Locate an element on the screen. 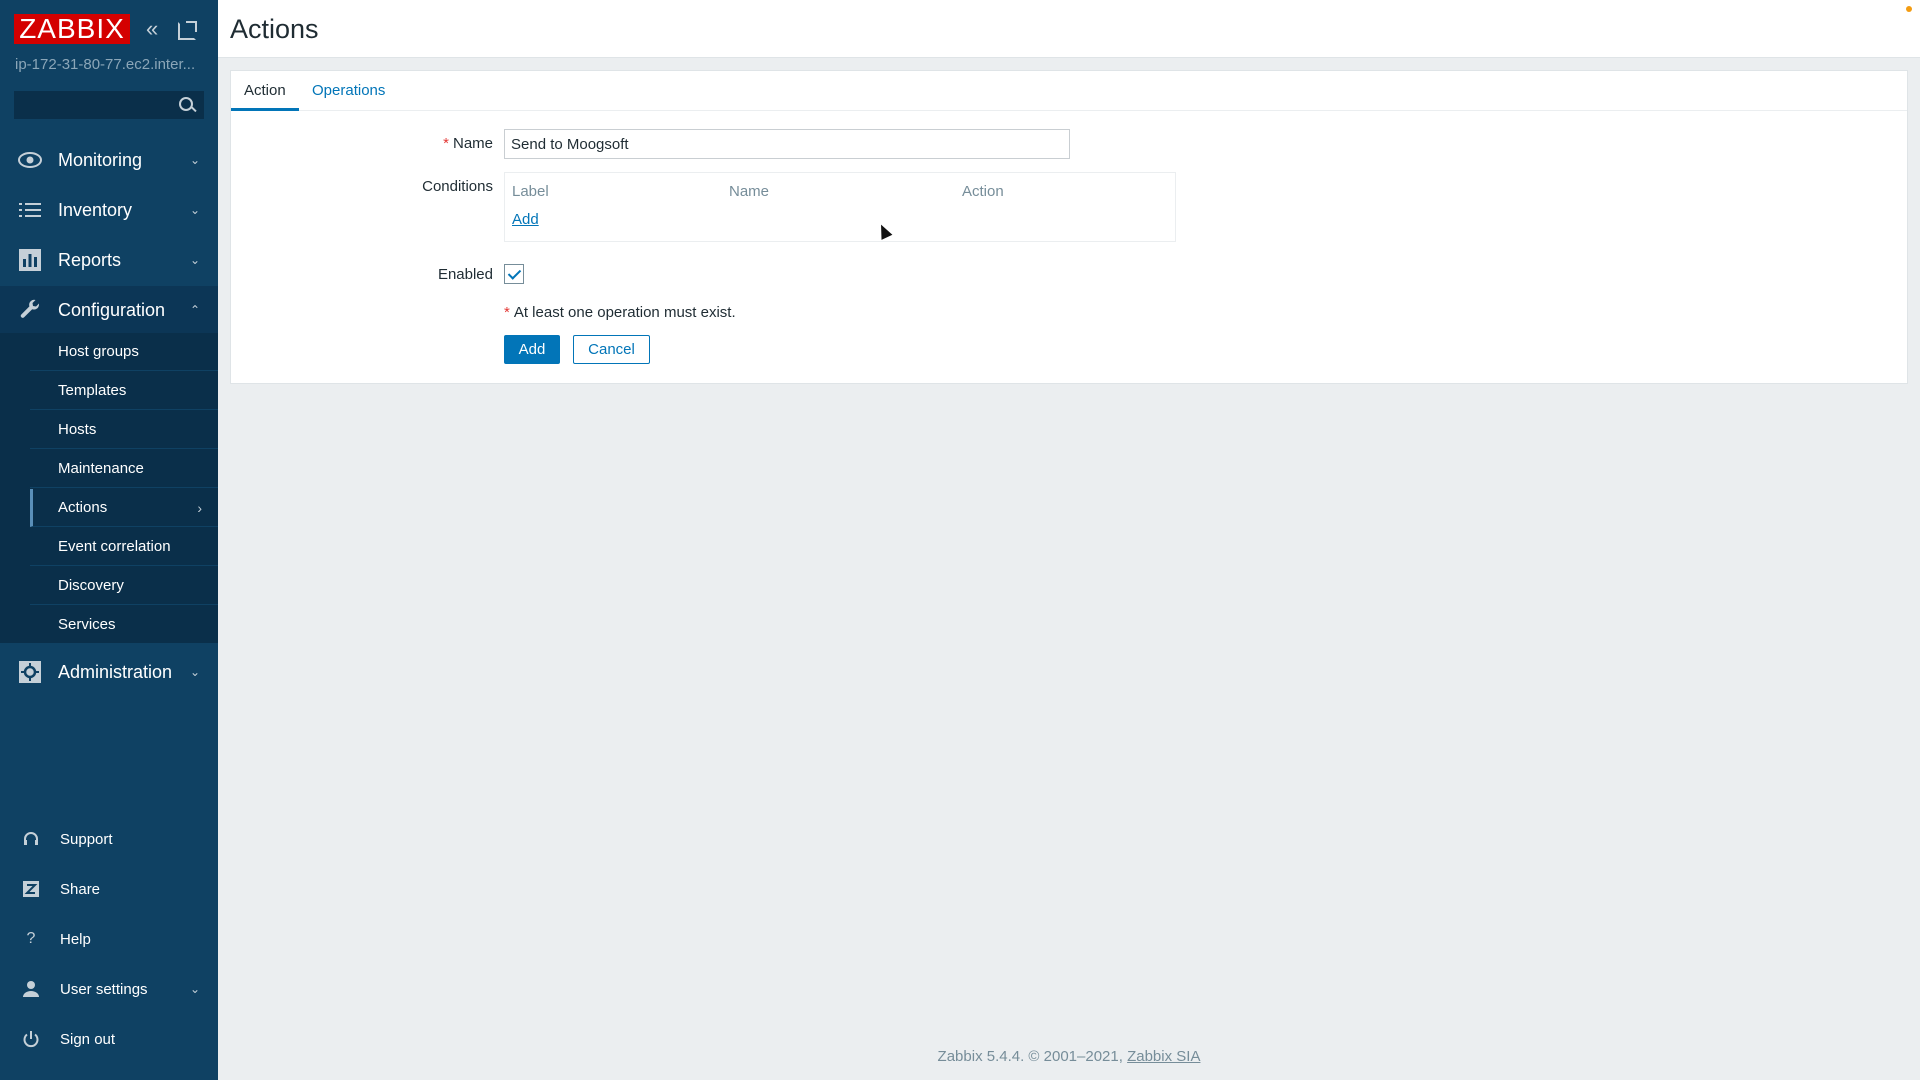  sidebar-item-label: Hosts is located at coordinates (77, 429).